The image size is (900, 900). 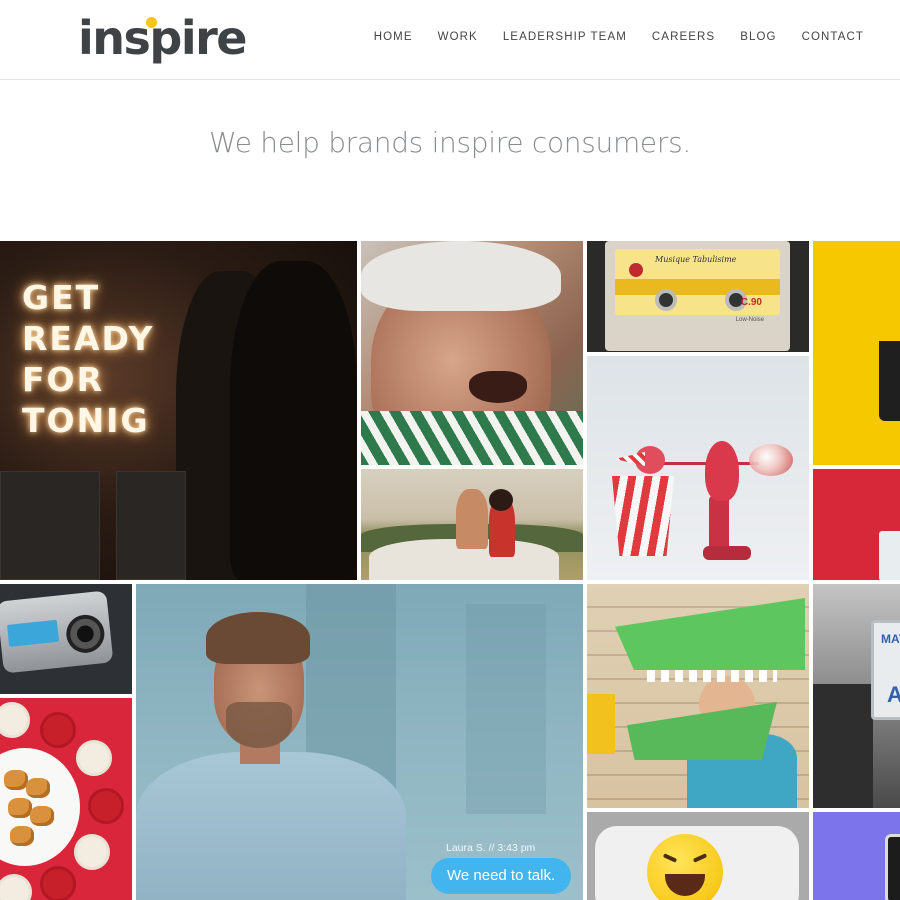 I want to click on cassette-label: Musique Tabulisime C.90, so click(x=697, y=282).